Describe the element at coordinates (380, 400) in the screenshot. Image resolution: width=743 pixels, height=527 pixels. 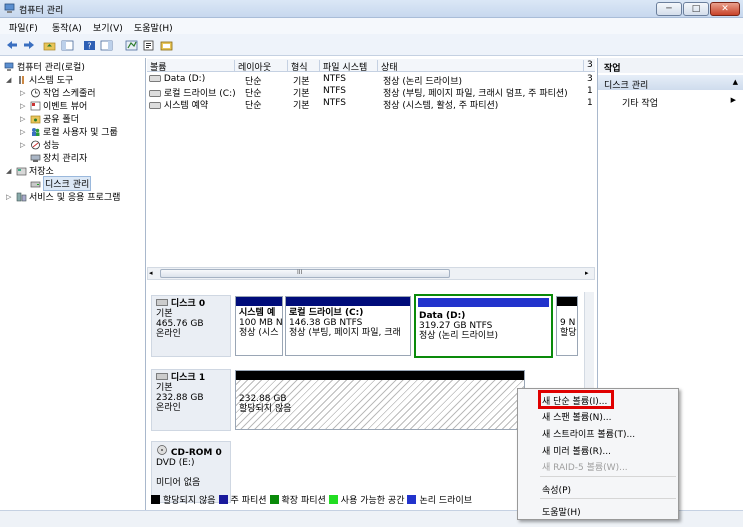
I see `partition-disk1-unallocated: 232.88 GB 할당되지 않음` at that location.